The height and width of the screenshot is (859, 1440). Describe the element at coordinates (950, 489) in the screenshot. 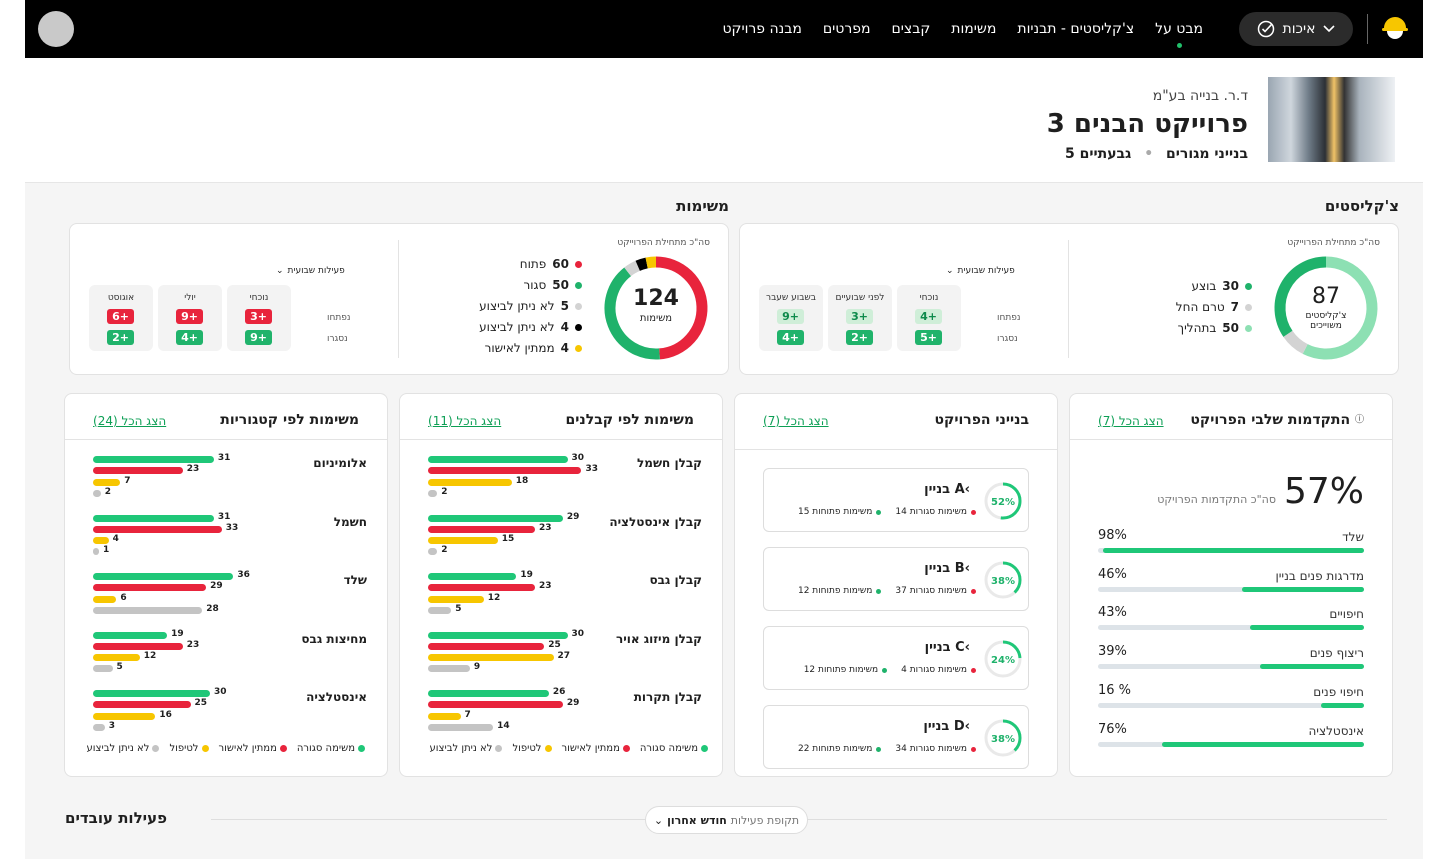

I see `building-name: בניין A‹` at that location.